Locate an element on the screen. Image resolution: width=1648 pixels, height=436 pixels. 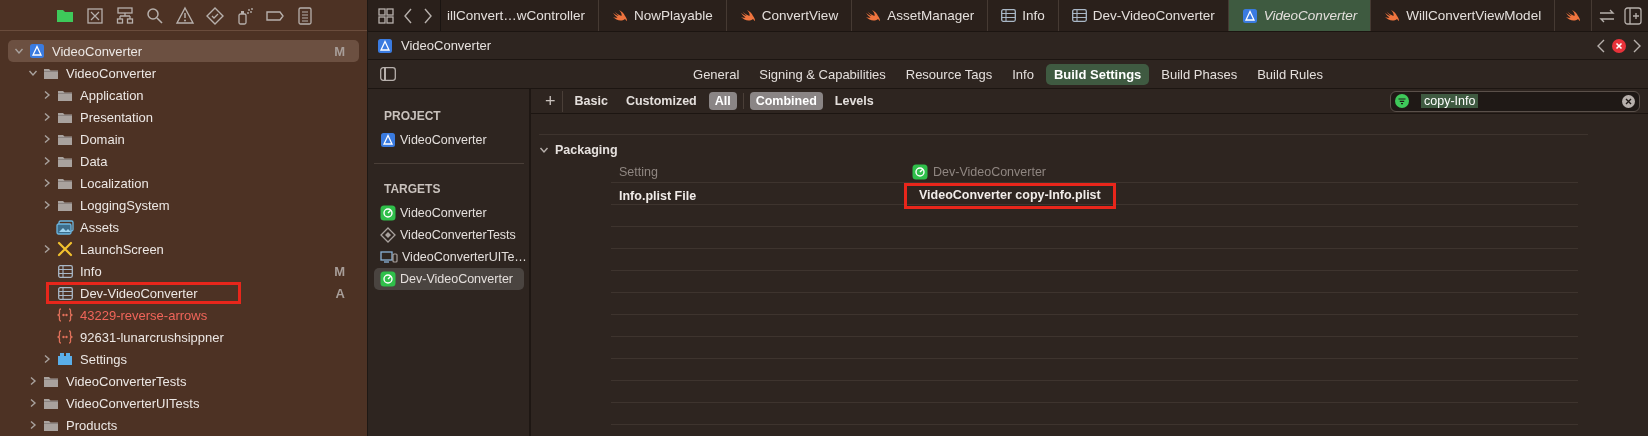
settings-tab: General is located at coordinates (716, 74).